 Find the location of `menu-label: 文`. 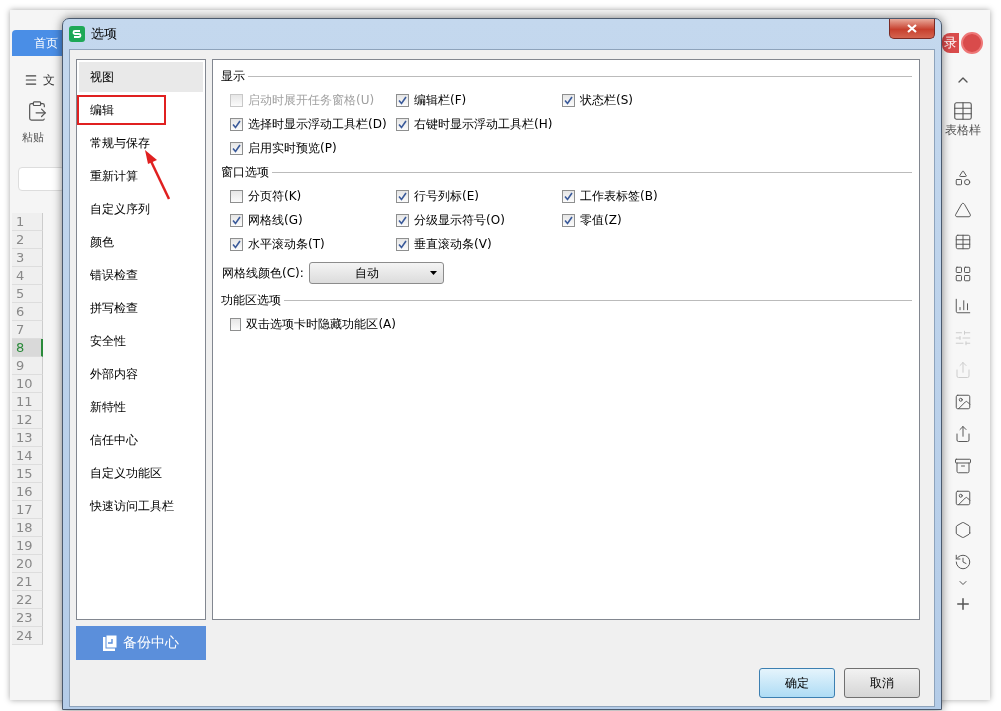

menu-label: 文 is located at coordinates (49, 80).